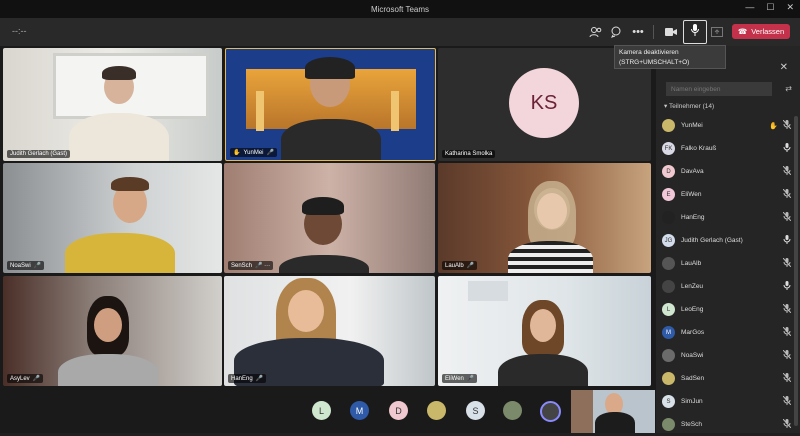 Image resolution: width=800 pixels, height=436 pixels. Describe the element at coordinates (329, 331) in the screenshot. I see `video-tile: HanEng 🎤` at that location.